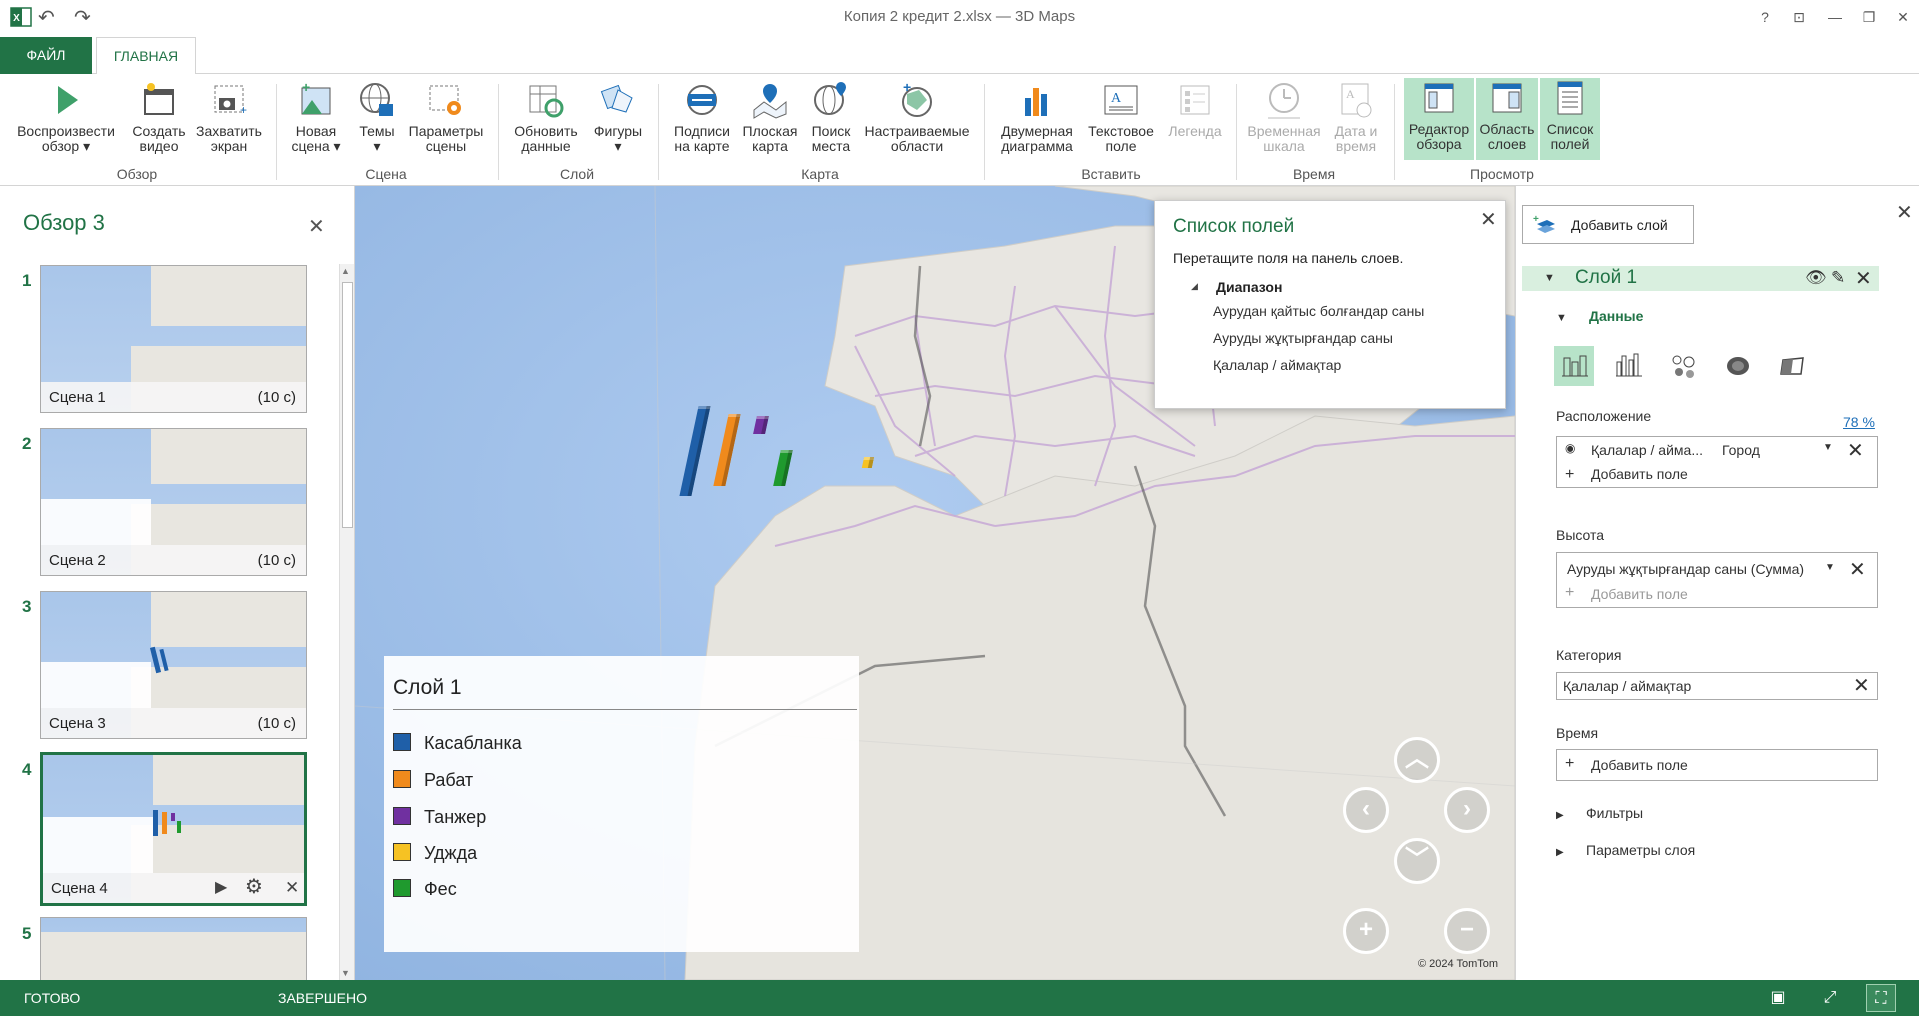 This screenshot has width=1919, height=1016. What do you see at coordinates (1765, 17) in the screenshot?
I see `help-button: ?` at bounding box center [1765, 17].